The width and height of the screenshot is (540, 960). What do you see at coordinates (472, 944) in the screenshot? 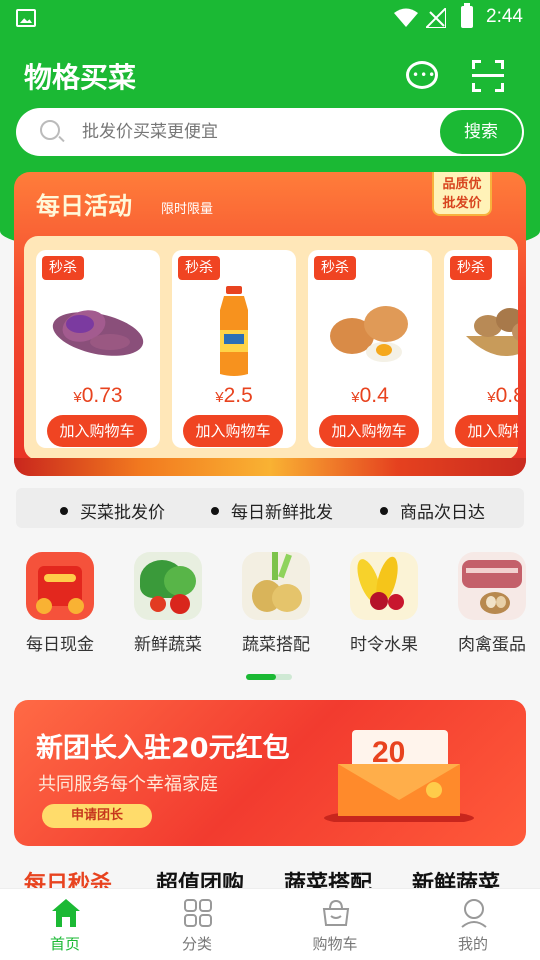
I see `nav-label: 我的` at bounding box center [472, 944].